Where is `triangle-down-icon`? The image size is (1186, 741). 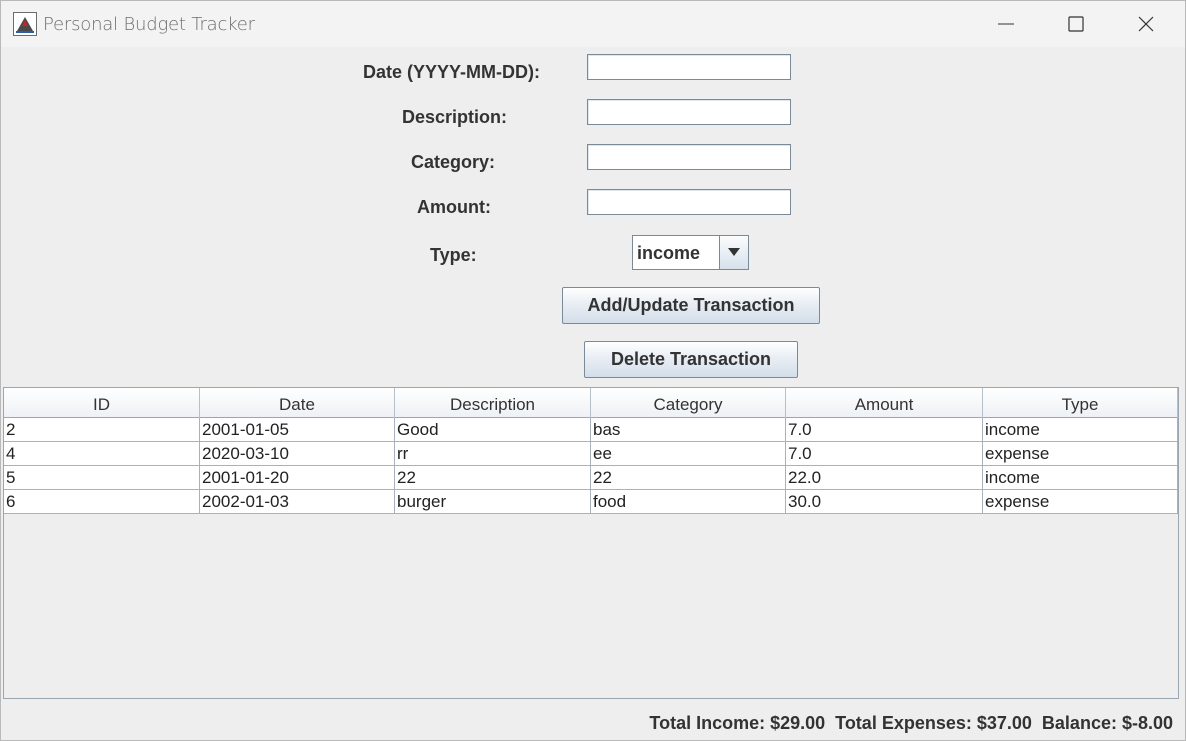 triangle-down-icon is located at coordinates (734, 252).